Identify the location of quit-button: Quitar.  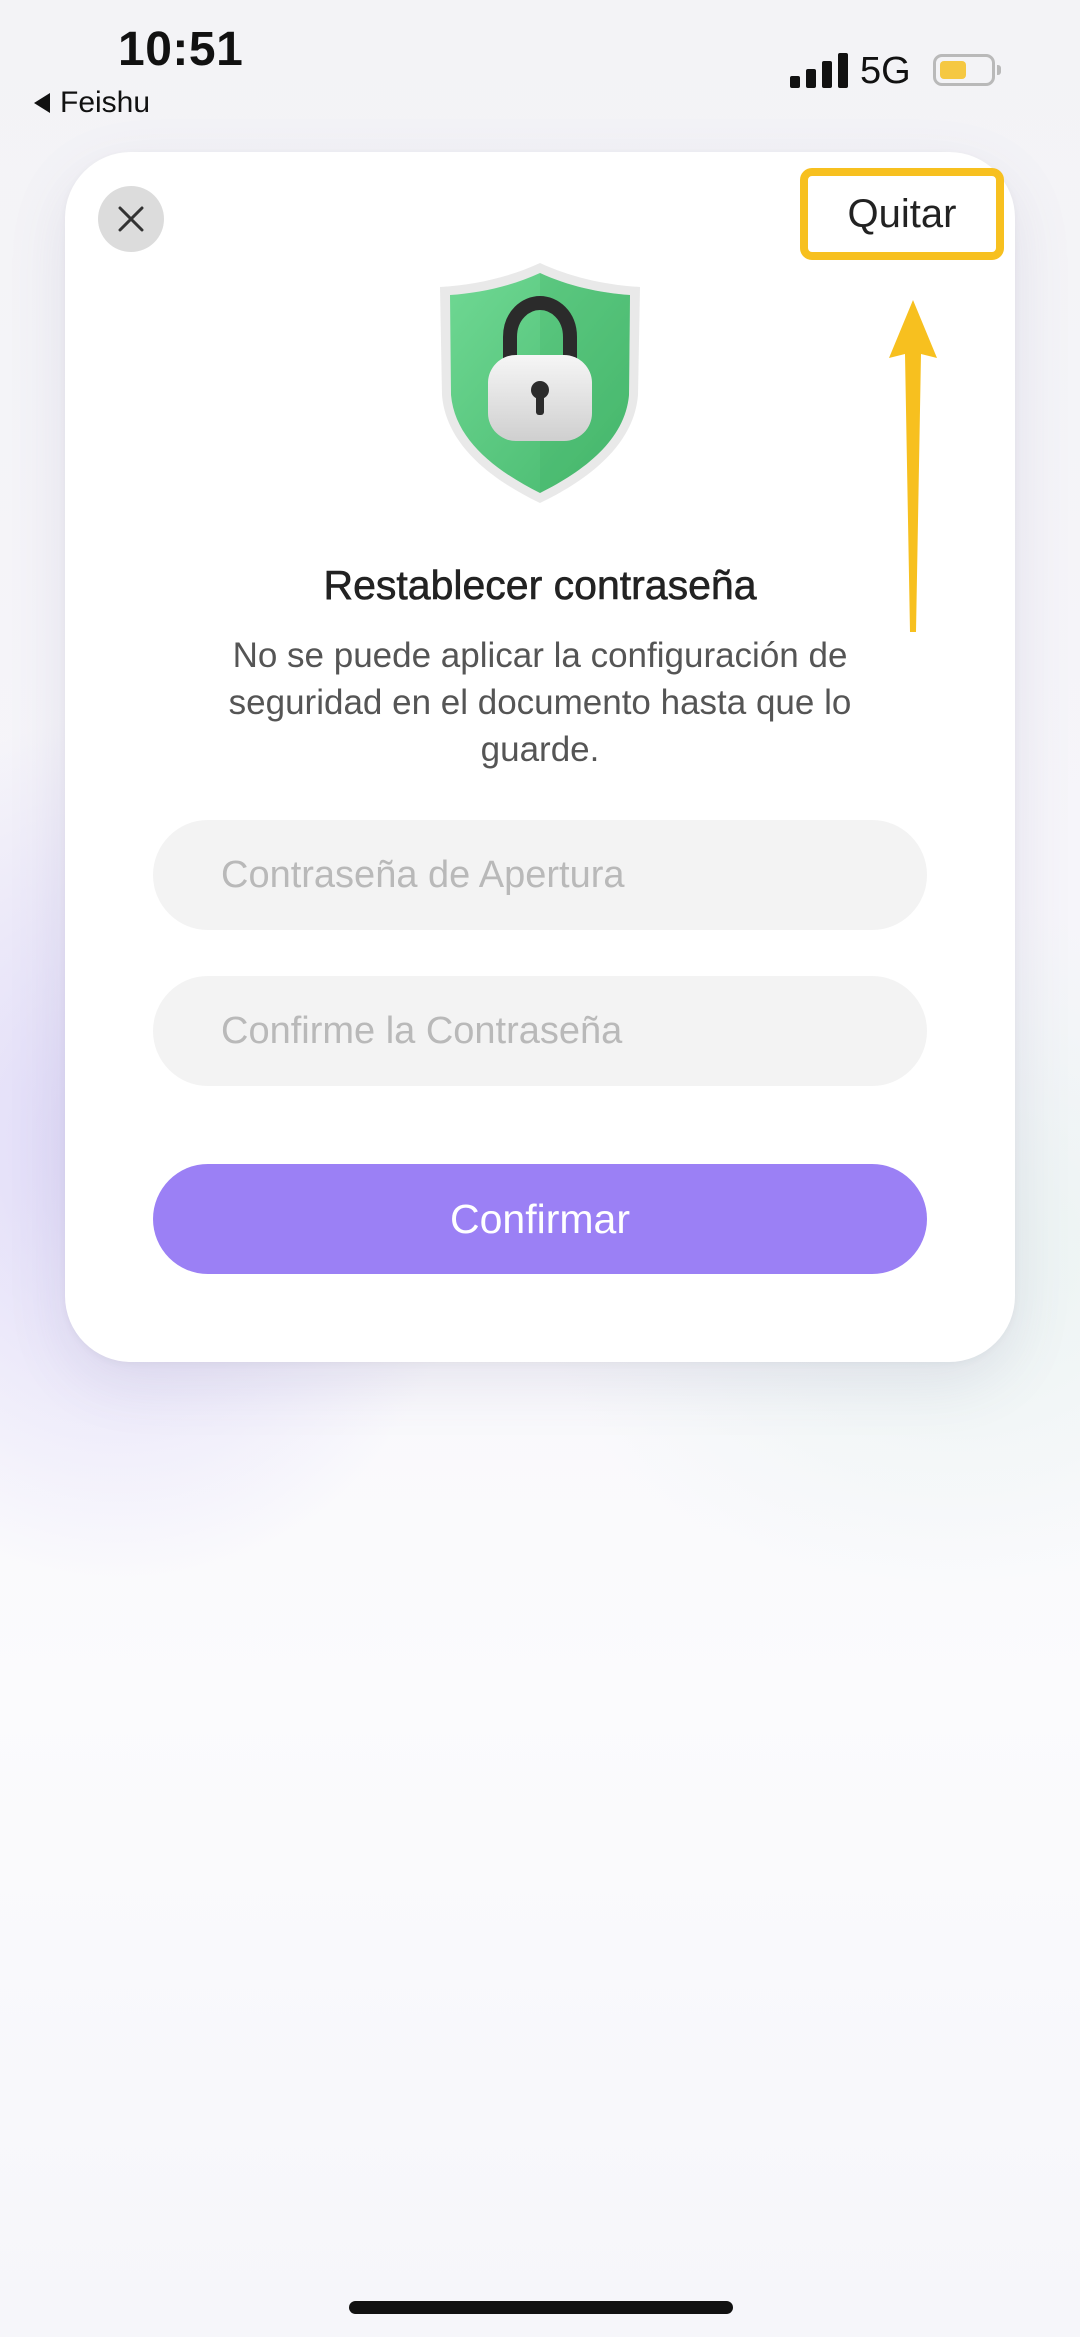
(902, 214).